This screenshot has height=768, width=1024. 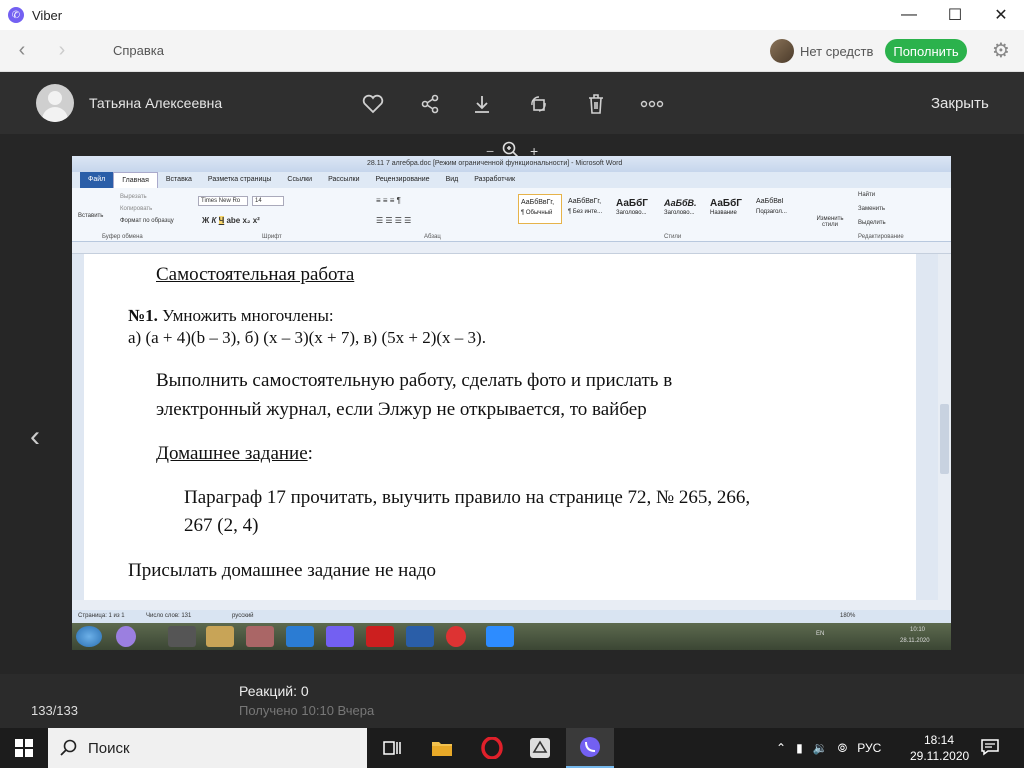 What do you see at coordinates (848, 616) in the screenshot?
I see `word-status-zoom: 180%` at bounding box center [848, 616].